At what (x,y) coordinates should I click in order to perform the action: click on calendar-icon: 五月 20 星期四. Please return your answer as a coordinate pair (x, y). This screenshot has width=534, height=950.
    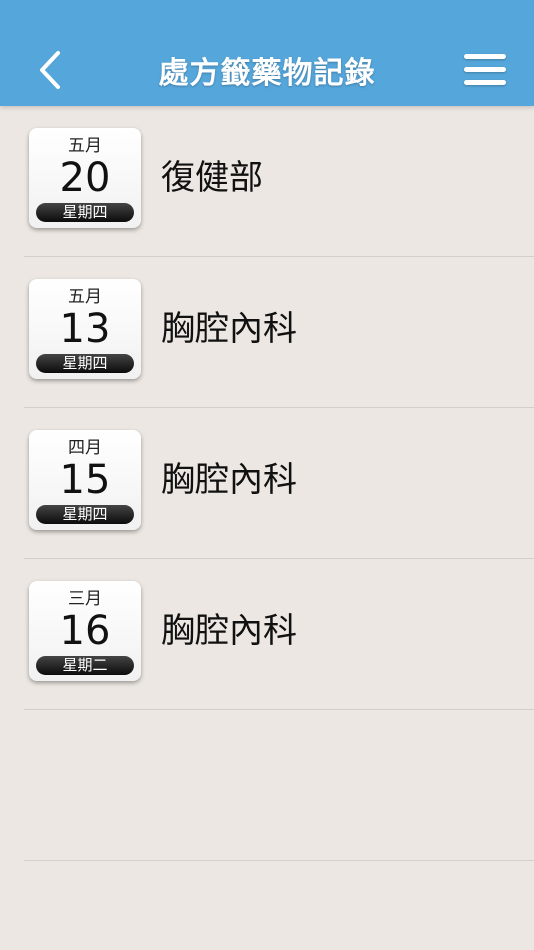
    Looking at the image, I should click on (85, 178).